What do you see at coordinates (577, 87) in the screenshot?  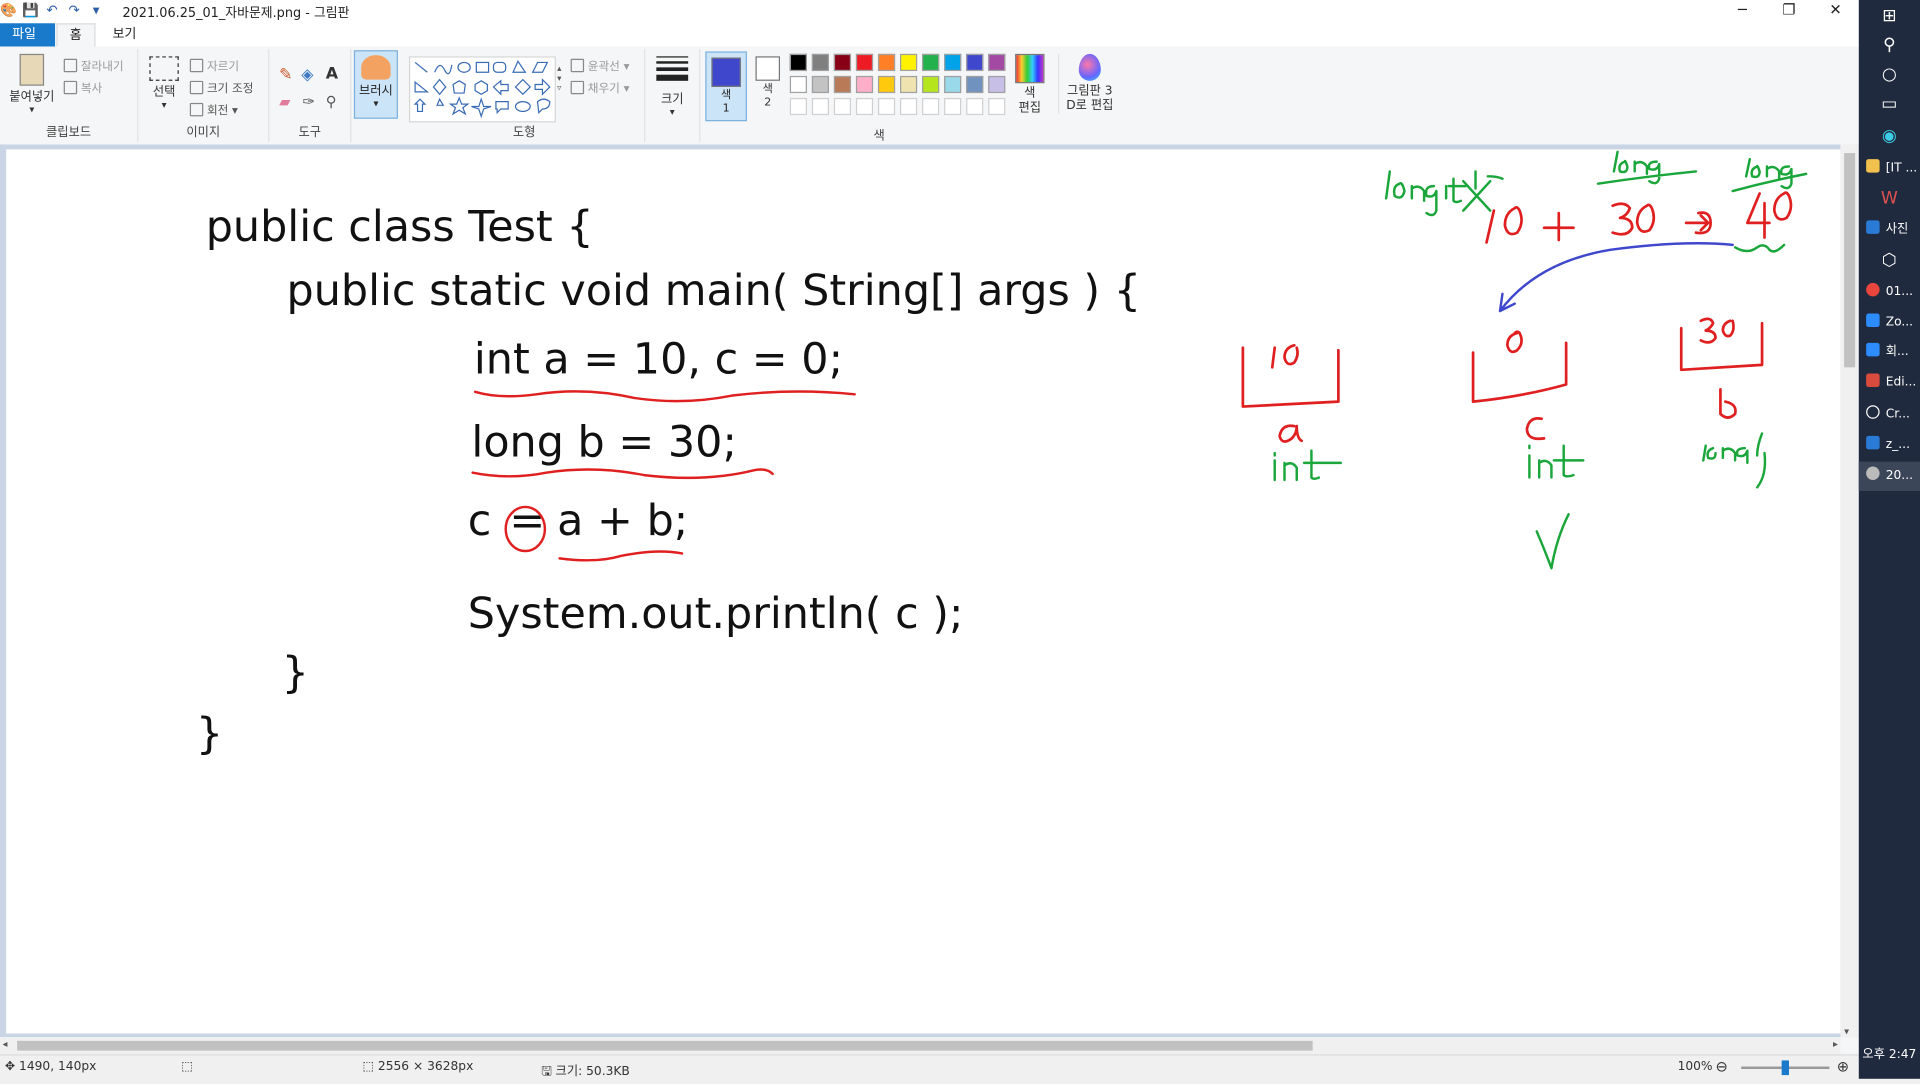 I see `fill-icon` at bounding box center [577, 87].